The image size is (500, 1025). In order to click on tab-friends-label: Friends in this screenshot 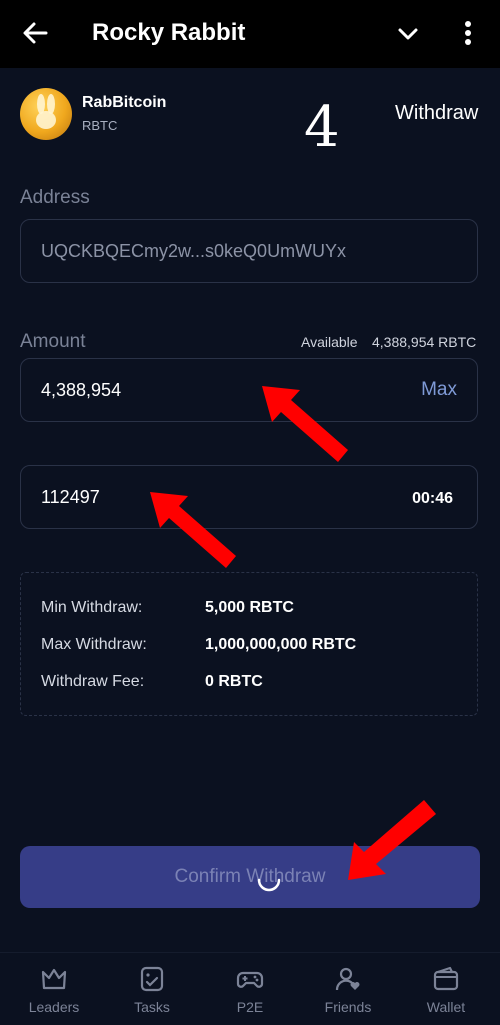, I will do `click(348, 1007)`.